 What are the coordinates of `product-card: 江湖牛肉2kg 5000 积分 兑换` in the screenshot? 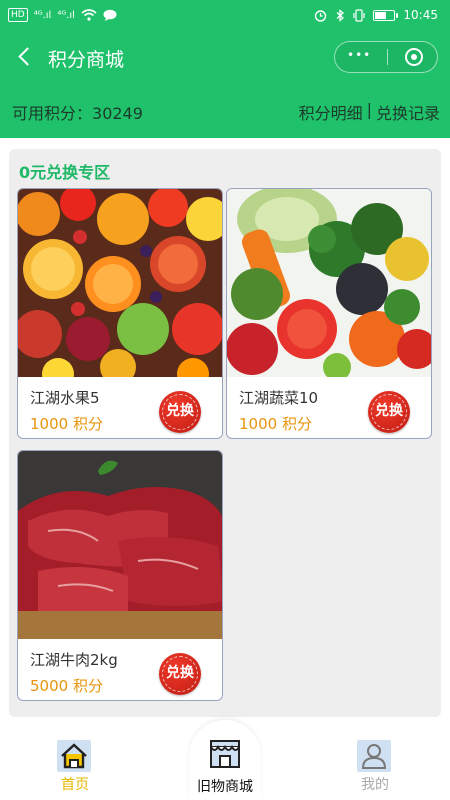 It's located at (120, 575).